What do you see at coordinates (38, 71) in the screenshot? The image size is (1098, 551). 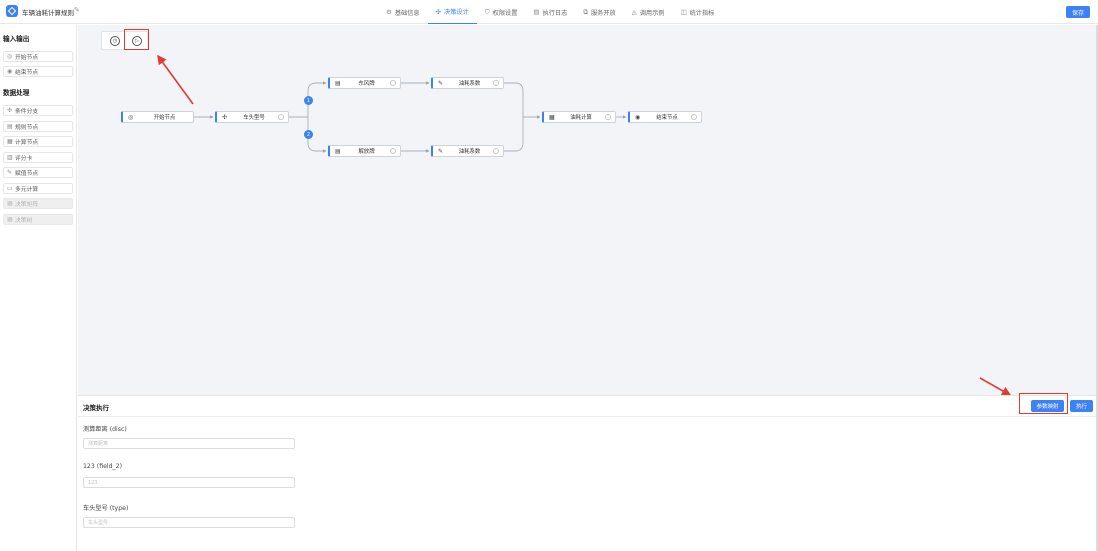 I see `sidebar-item-end-node: ◉ 结束节点` at bounding box center [38, 71].